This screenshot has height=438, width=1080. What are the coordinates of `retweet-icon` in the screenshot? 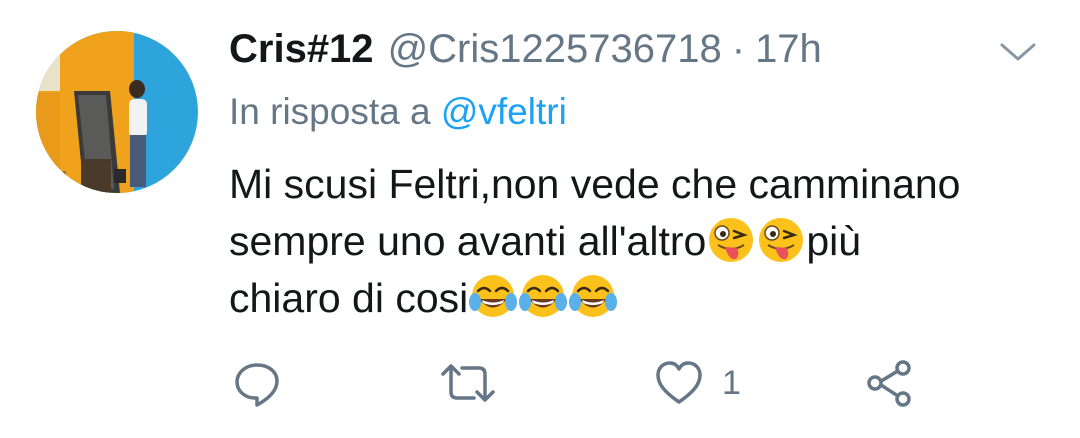 It's located at (468, 383).